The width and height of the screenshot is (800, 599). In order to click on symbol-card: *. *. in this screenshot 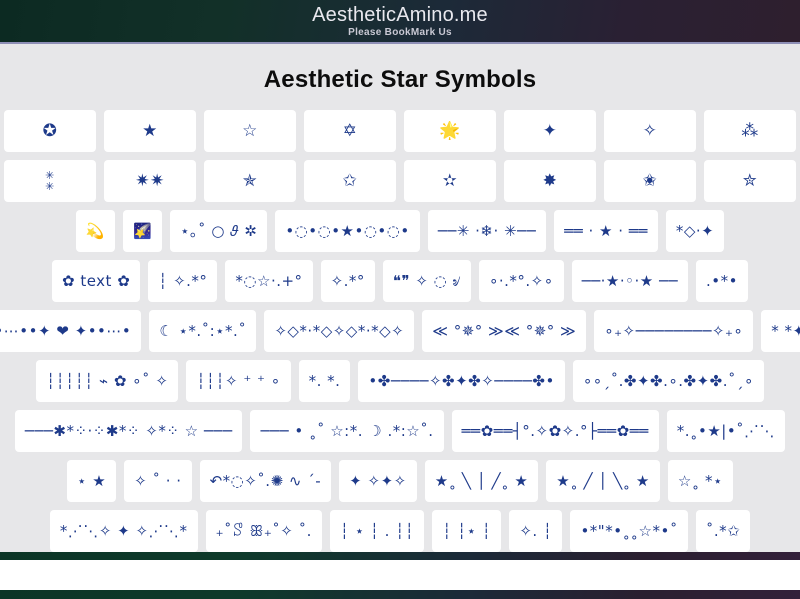, I will do `click(324, 381)`.